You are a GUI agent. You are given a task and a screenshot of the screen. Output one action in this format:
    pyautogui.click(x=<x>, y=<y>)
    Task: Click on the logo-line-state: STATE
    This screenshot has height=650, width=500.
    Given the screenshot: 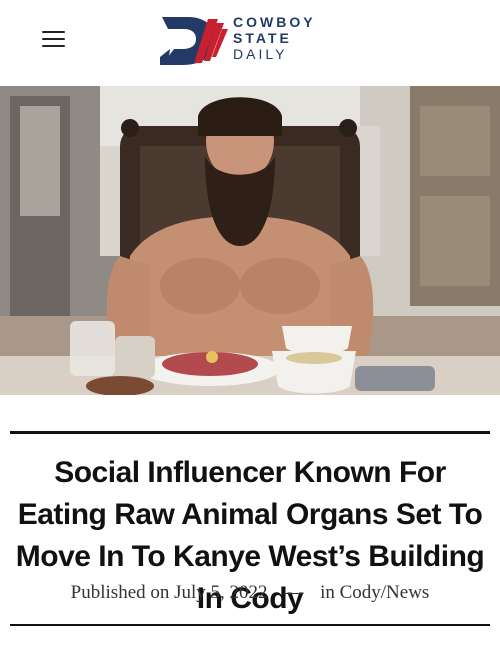 What is the action you would take?
    pyautogui.click(x=262, y=38)
    